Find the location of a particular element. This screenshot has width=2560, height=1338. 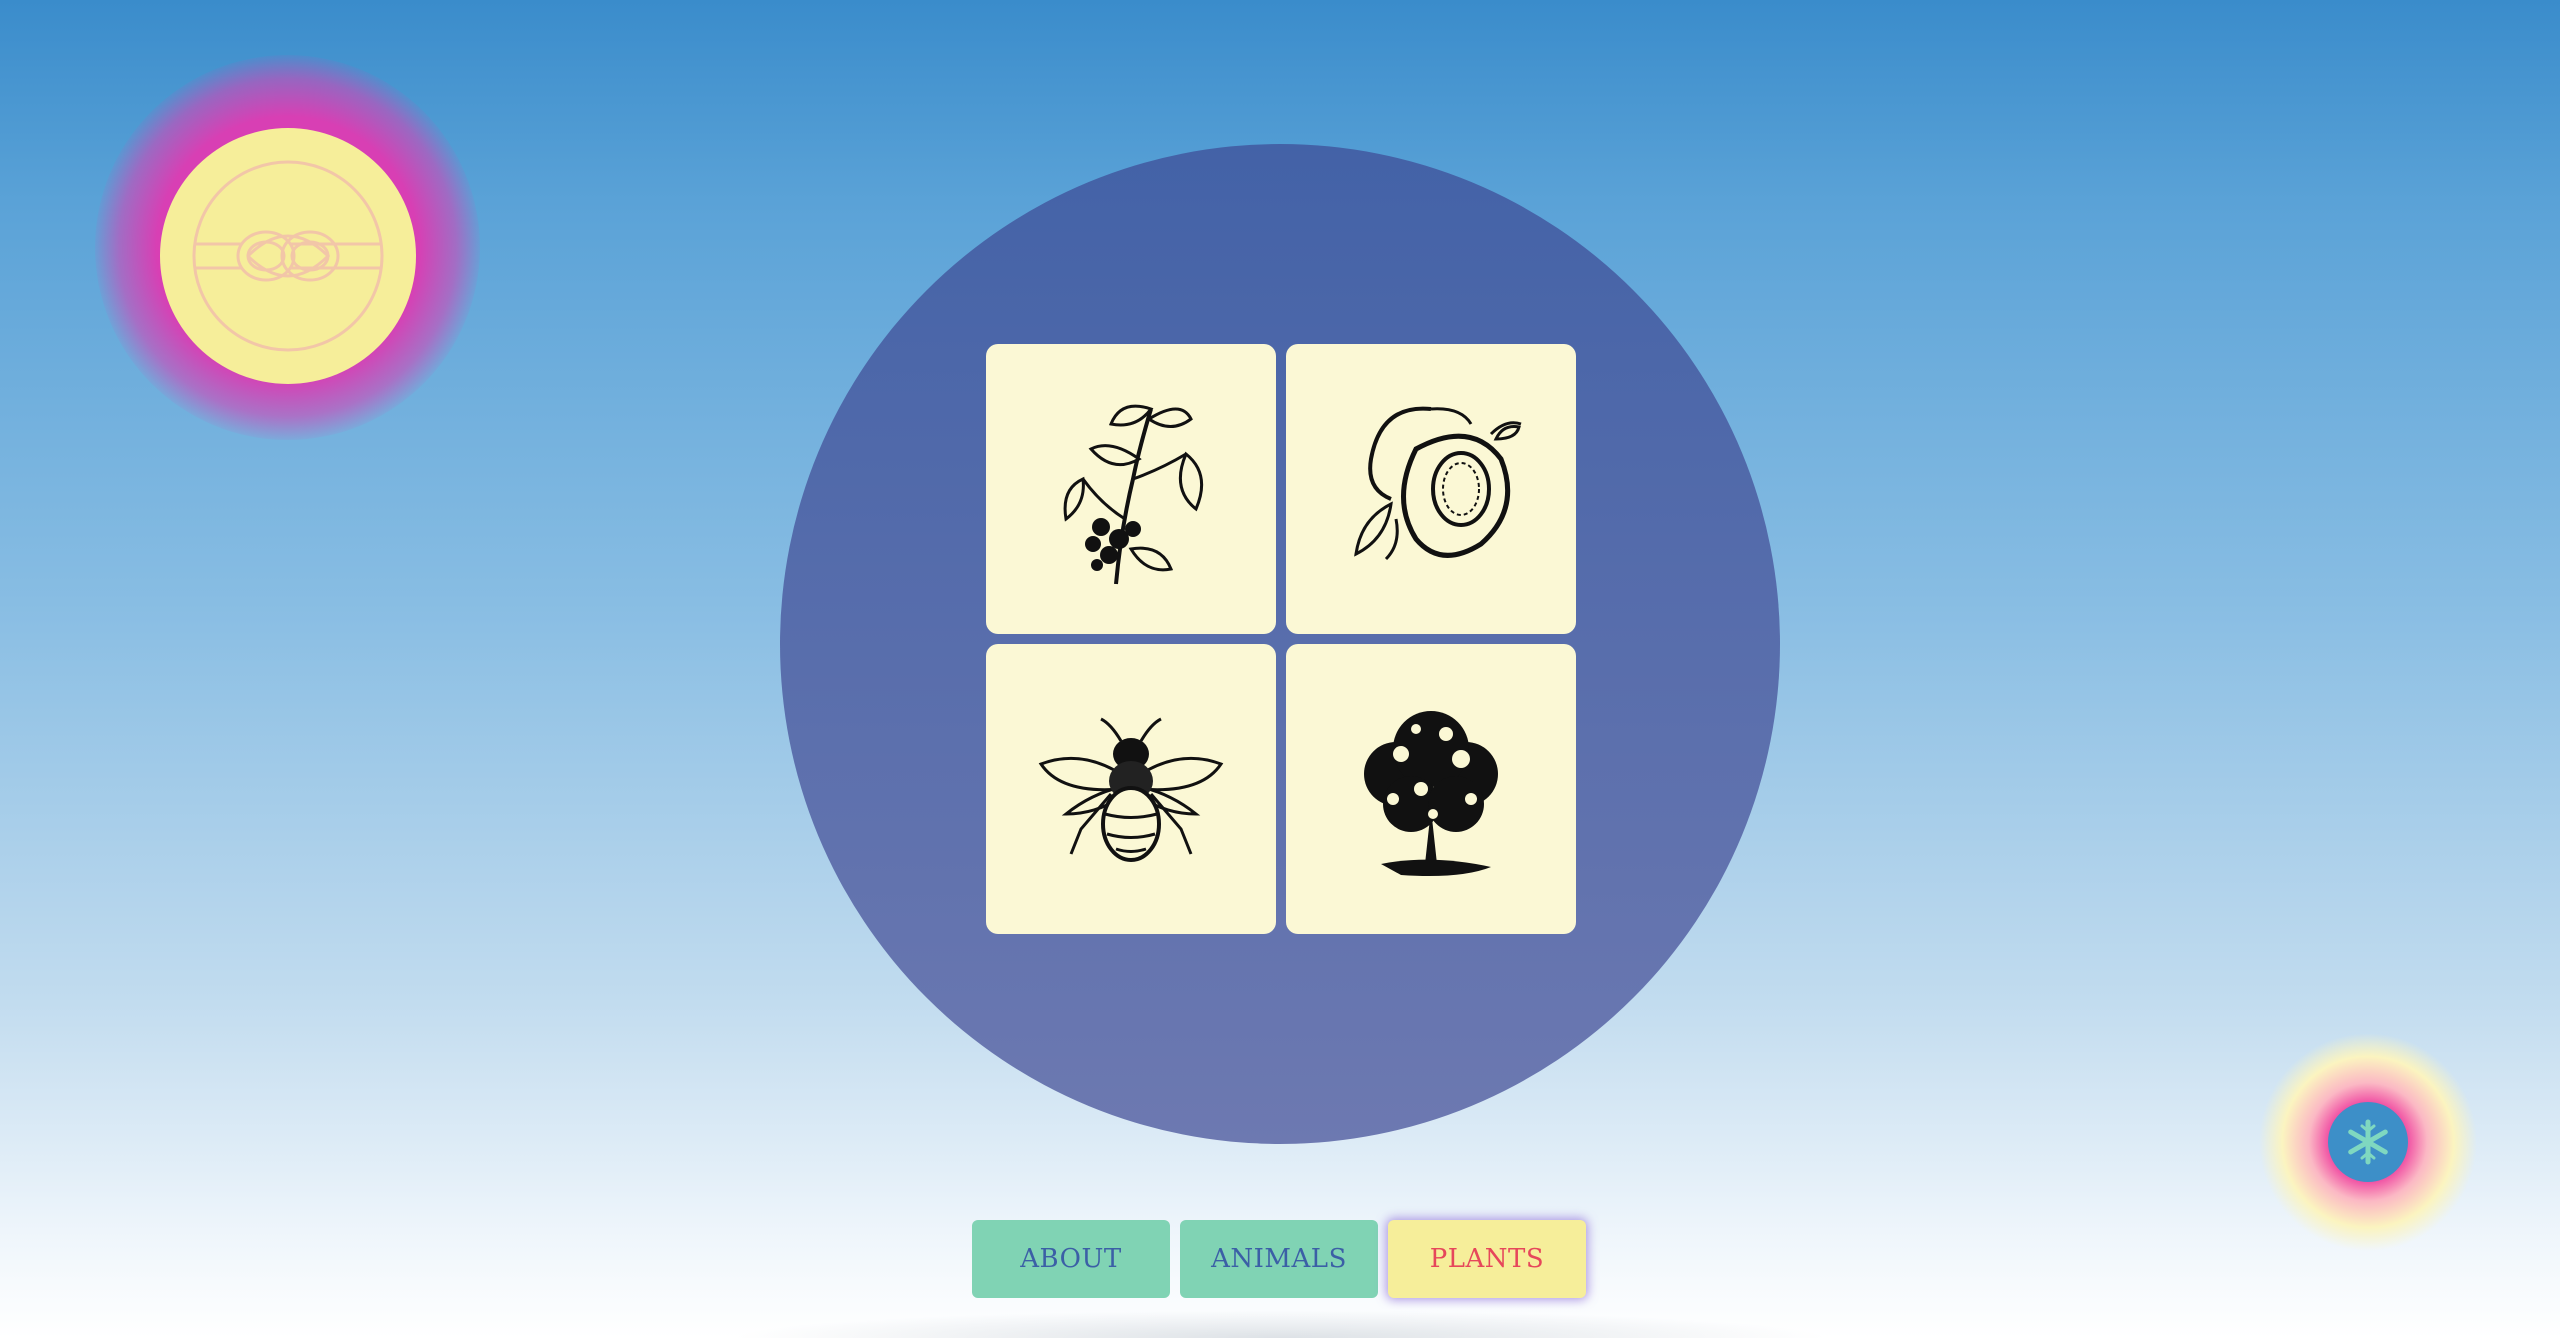

card-tree is located at coordinates (1431, 789).